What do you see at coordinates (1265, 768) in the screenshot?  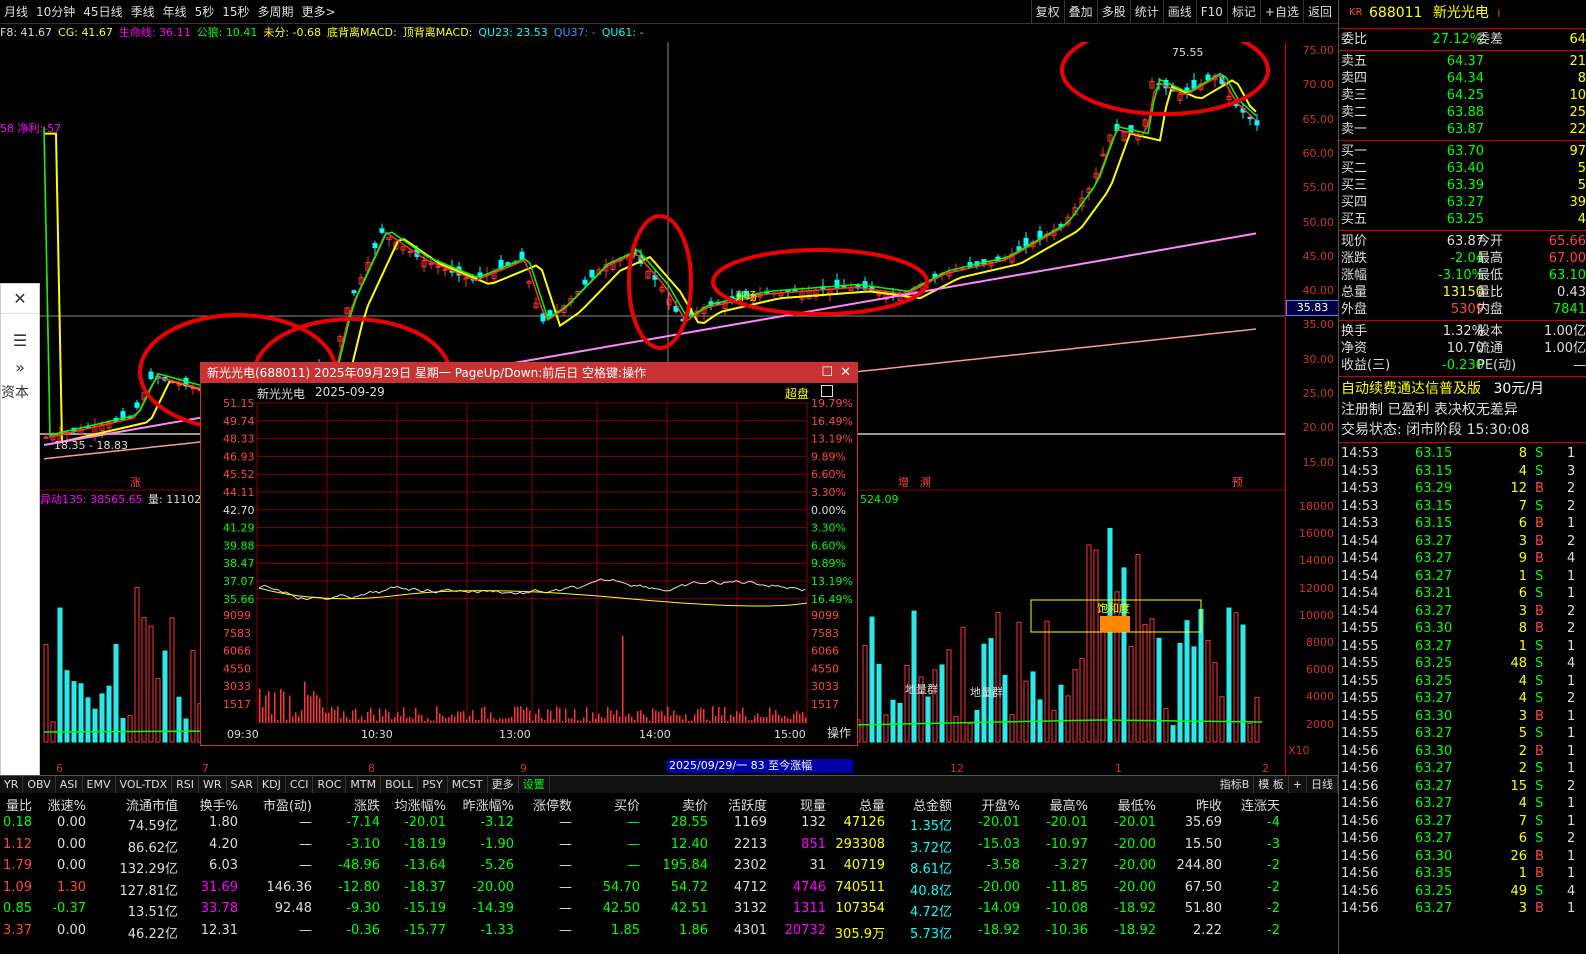 I see `x-tick: 2` at bounding box center [1265, 768].